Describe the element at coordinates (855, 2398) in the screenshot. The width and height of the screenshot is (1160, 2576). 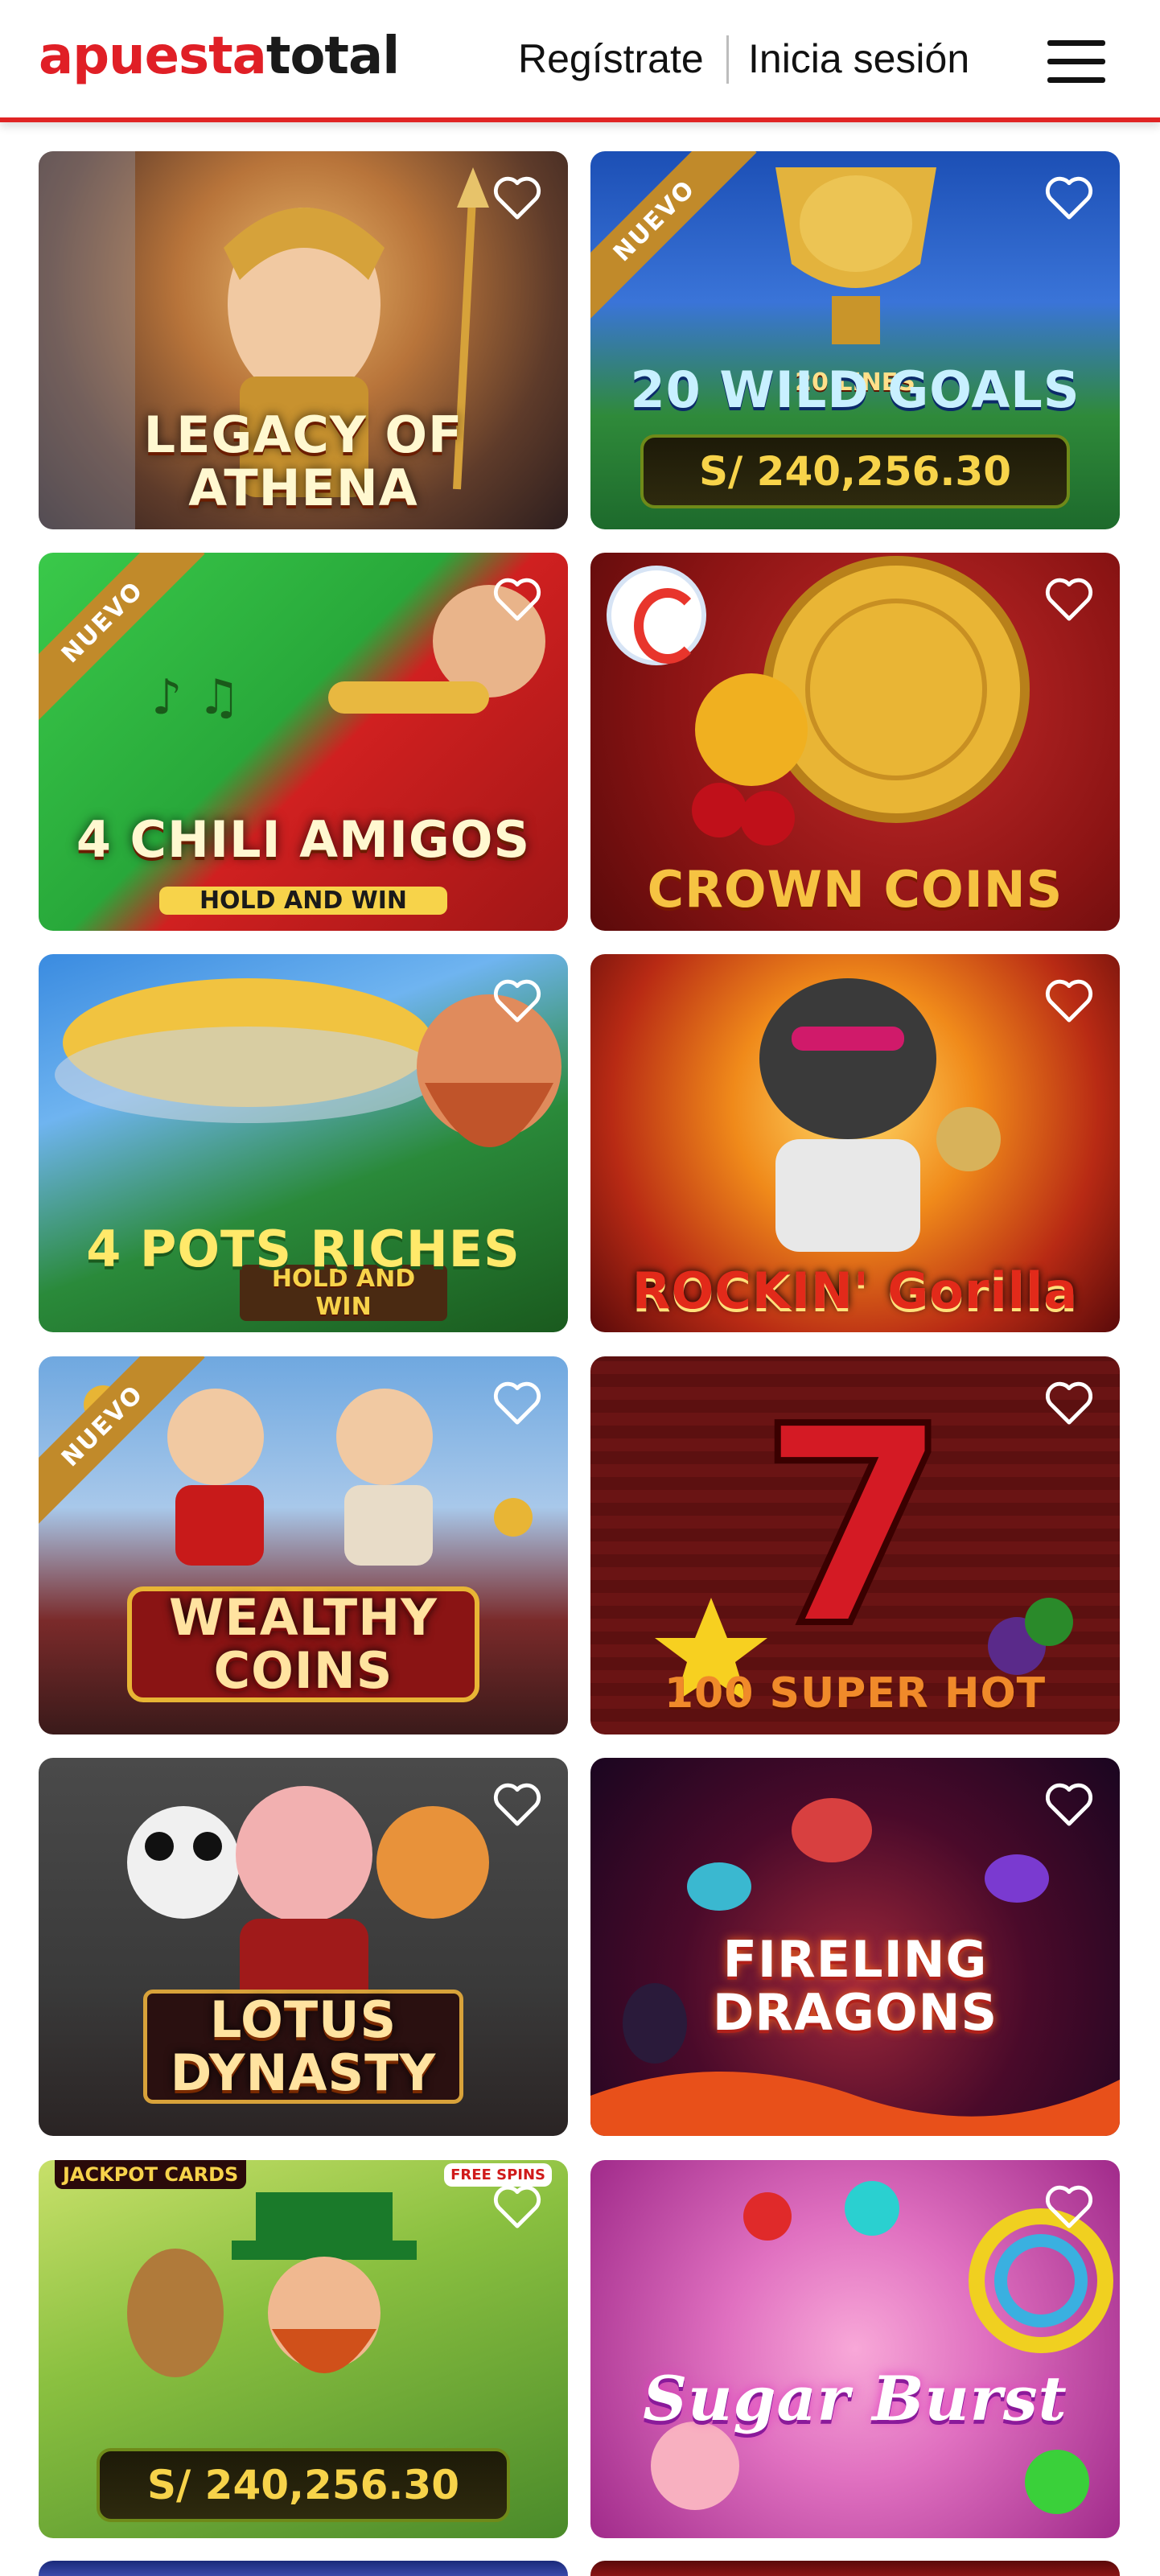
I see `game-title: Sugar Burst` at that location.